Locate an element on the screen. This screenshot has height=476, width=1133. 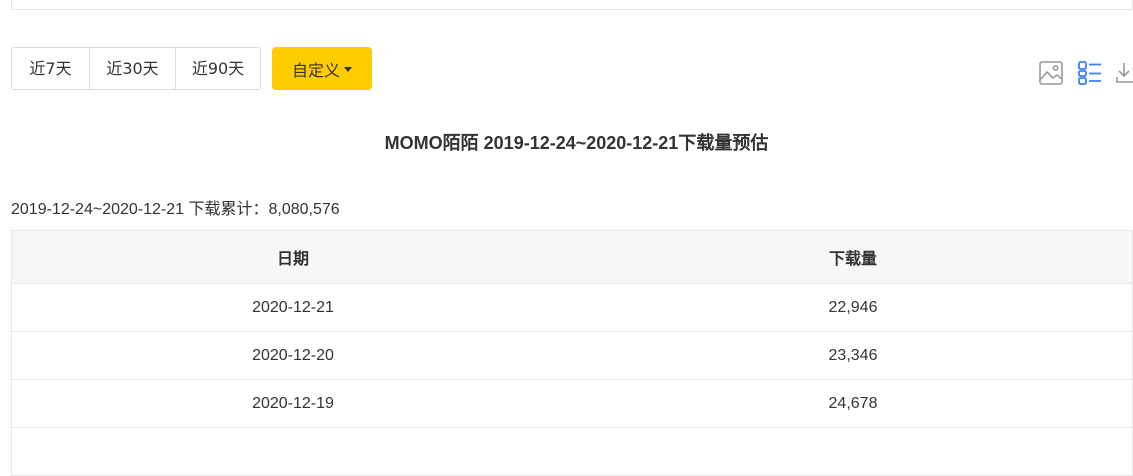
toolbar-icons is located at coordinates (1085, 73).